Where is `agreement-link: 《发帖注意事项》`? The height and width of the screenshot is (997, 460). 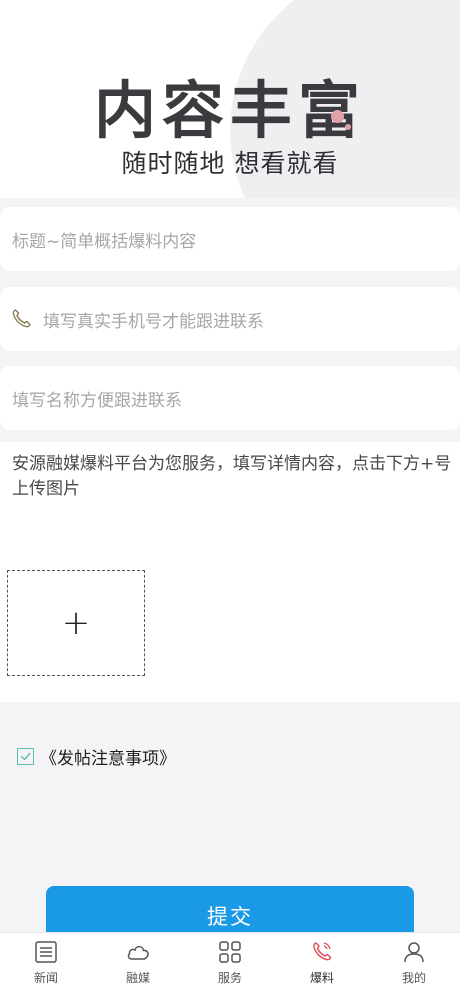
agreement-link: 《发帖注意事项》 is located at coordinates (108, 756).